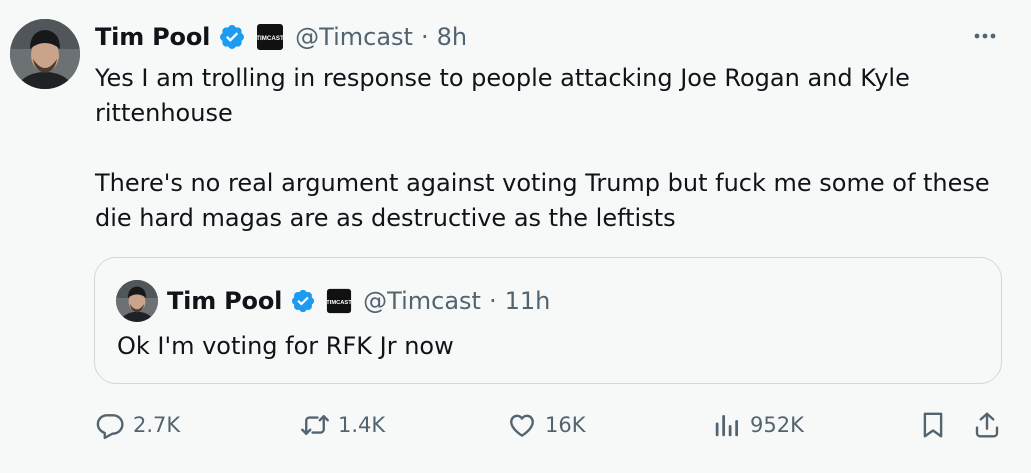  Describe the element at coordinates (362, 425) in the screenshot. I see `repost-count: 1.4K` at that location.